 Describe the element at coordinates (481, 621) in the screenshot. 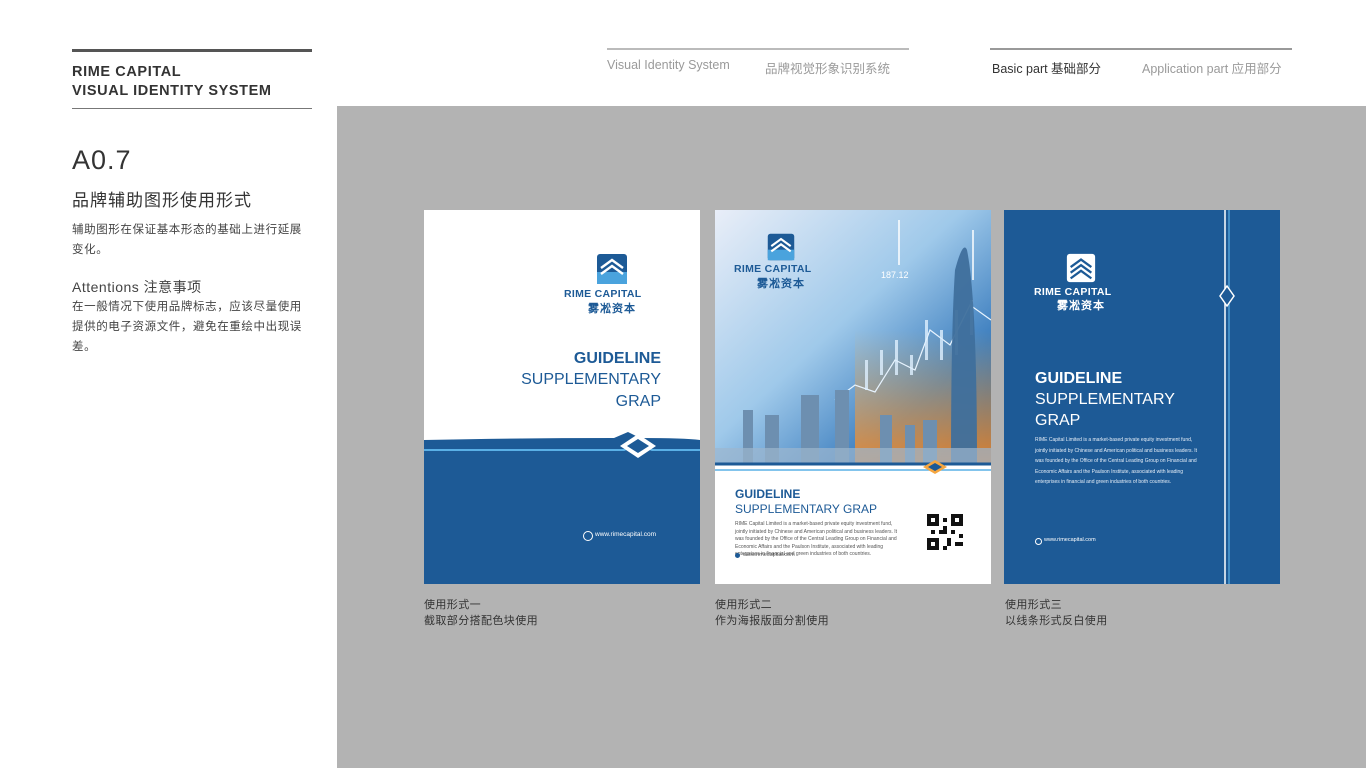

I see `caption-1-desc: 截取部分搭配色块使用` at that location.